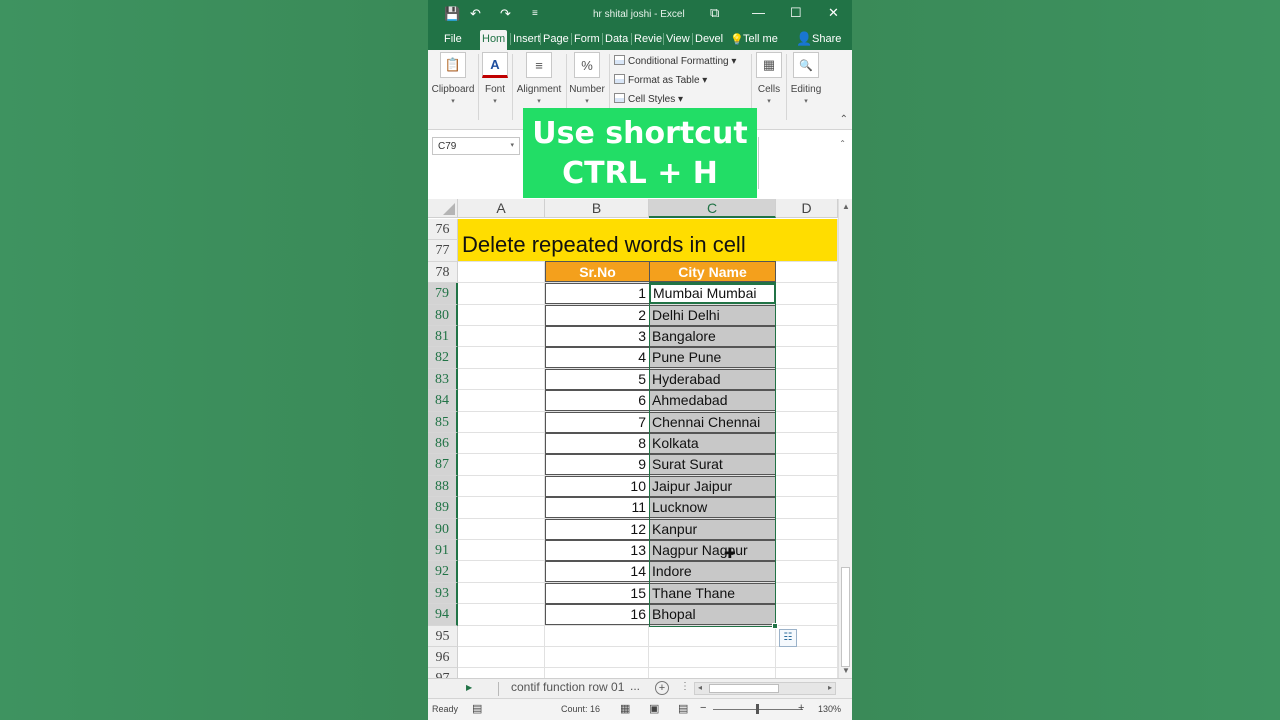 This screenshot has height=720, width=1280. What do you see at coordinates (801, 708) in the screenshot?
I see `zoom-in-icon: +` at bounding box center [801, 708].